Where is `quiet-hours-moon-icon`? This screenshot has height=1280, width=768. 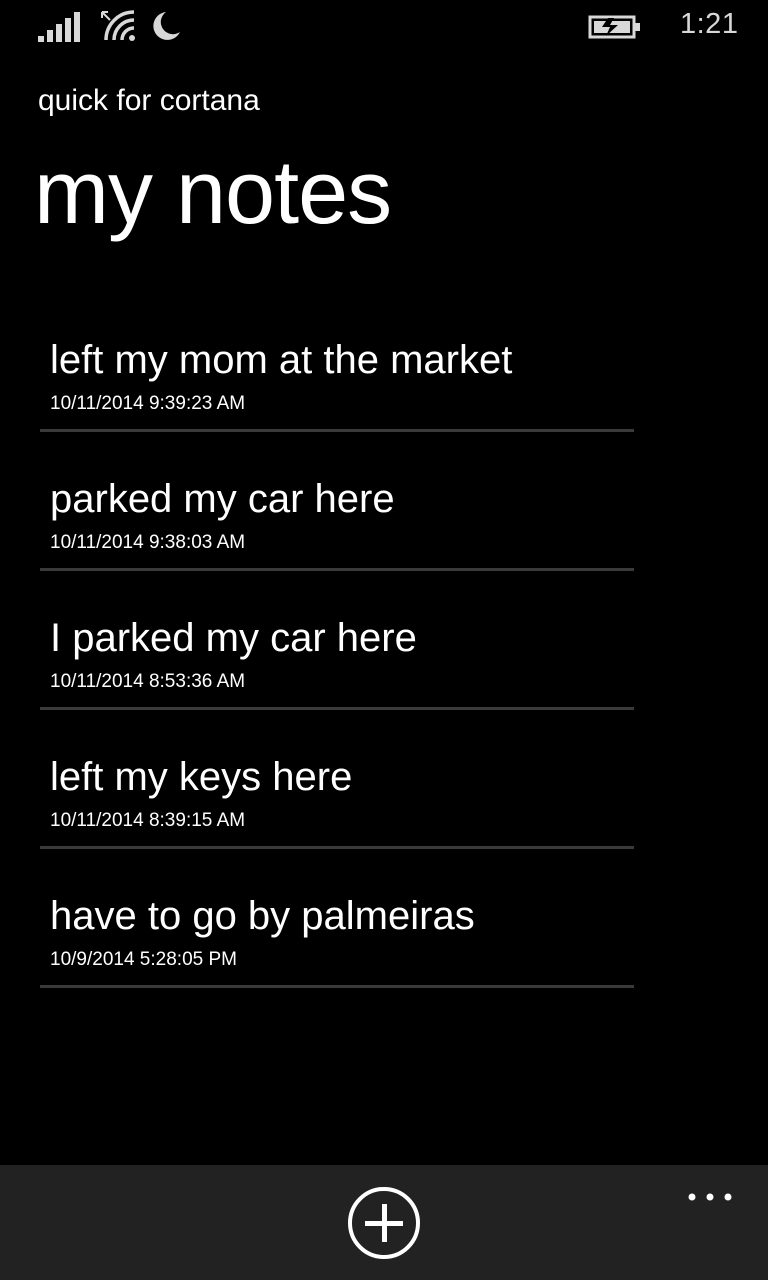 quiet-hours-moon-icon is located at coordinates (166, 26).